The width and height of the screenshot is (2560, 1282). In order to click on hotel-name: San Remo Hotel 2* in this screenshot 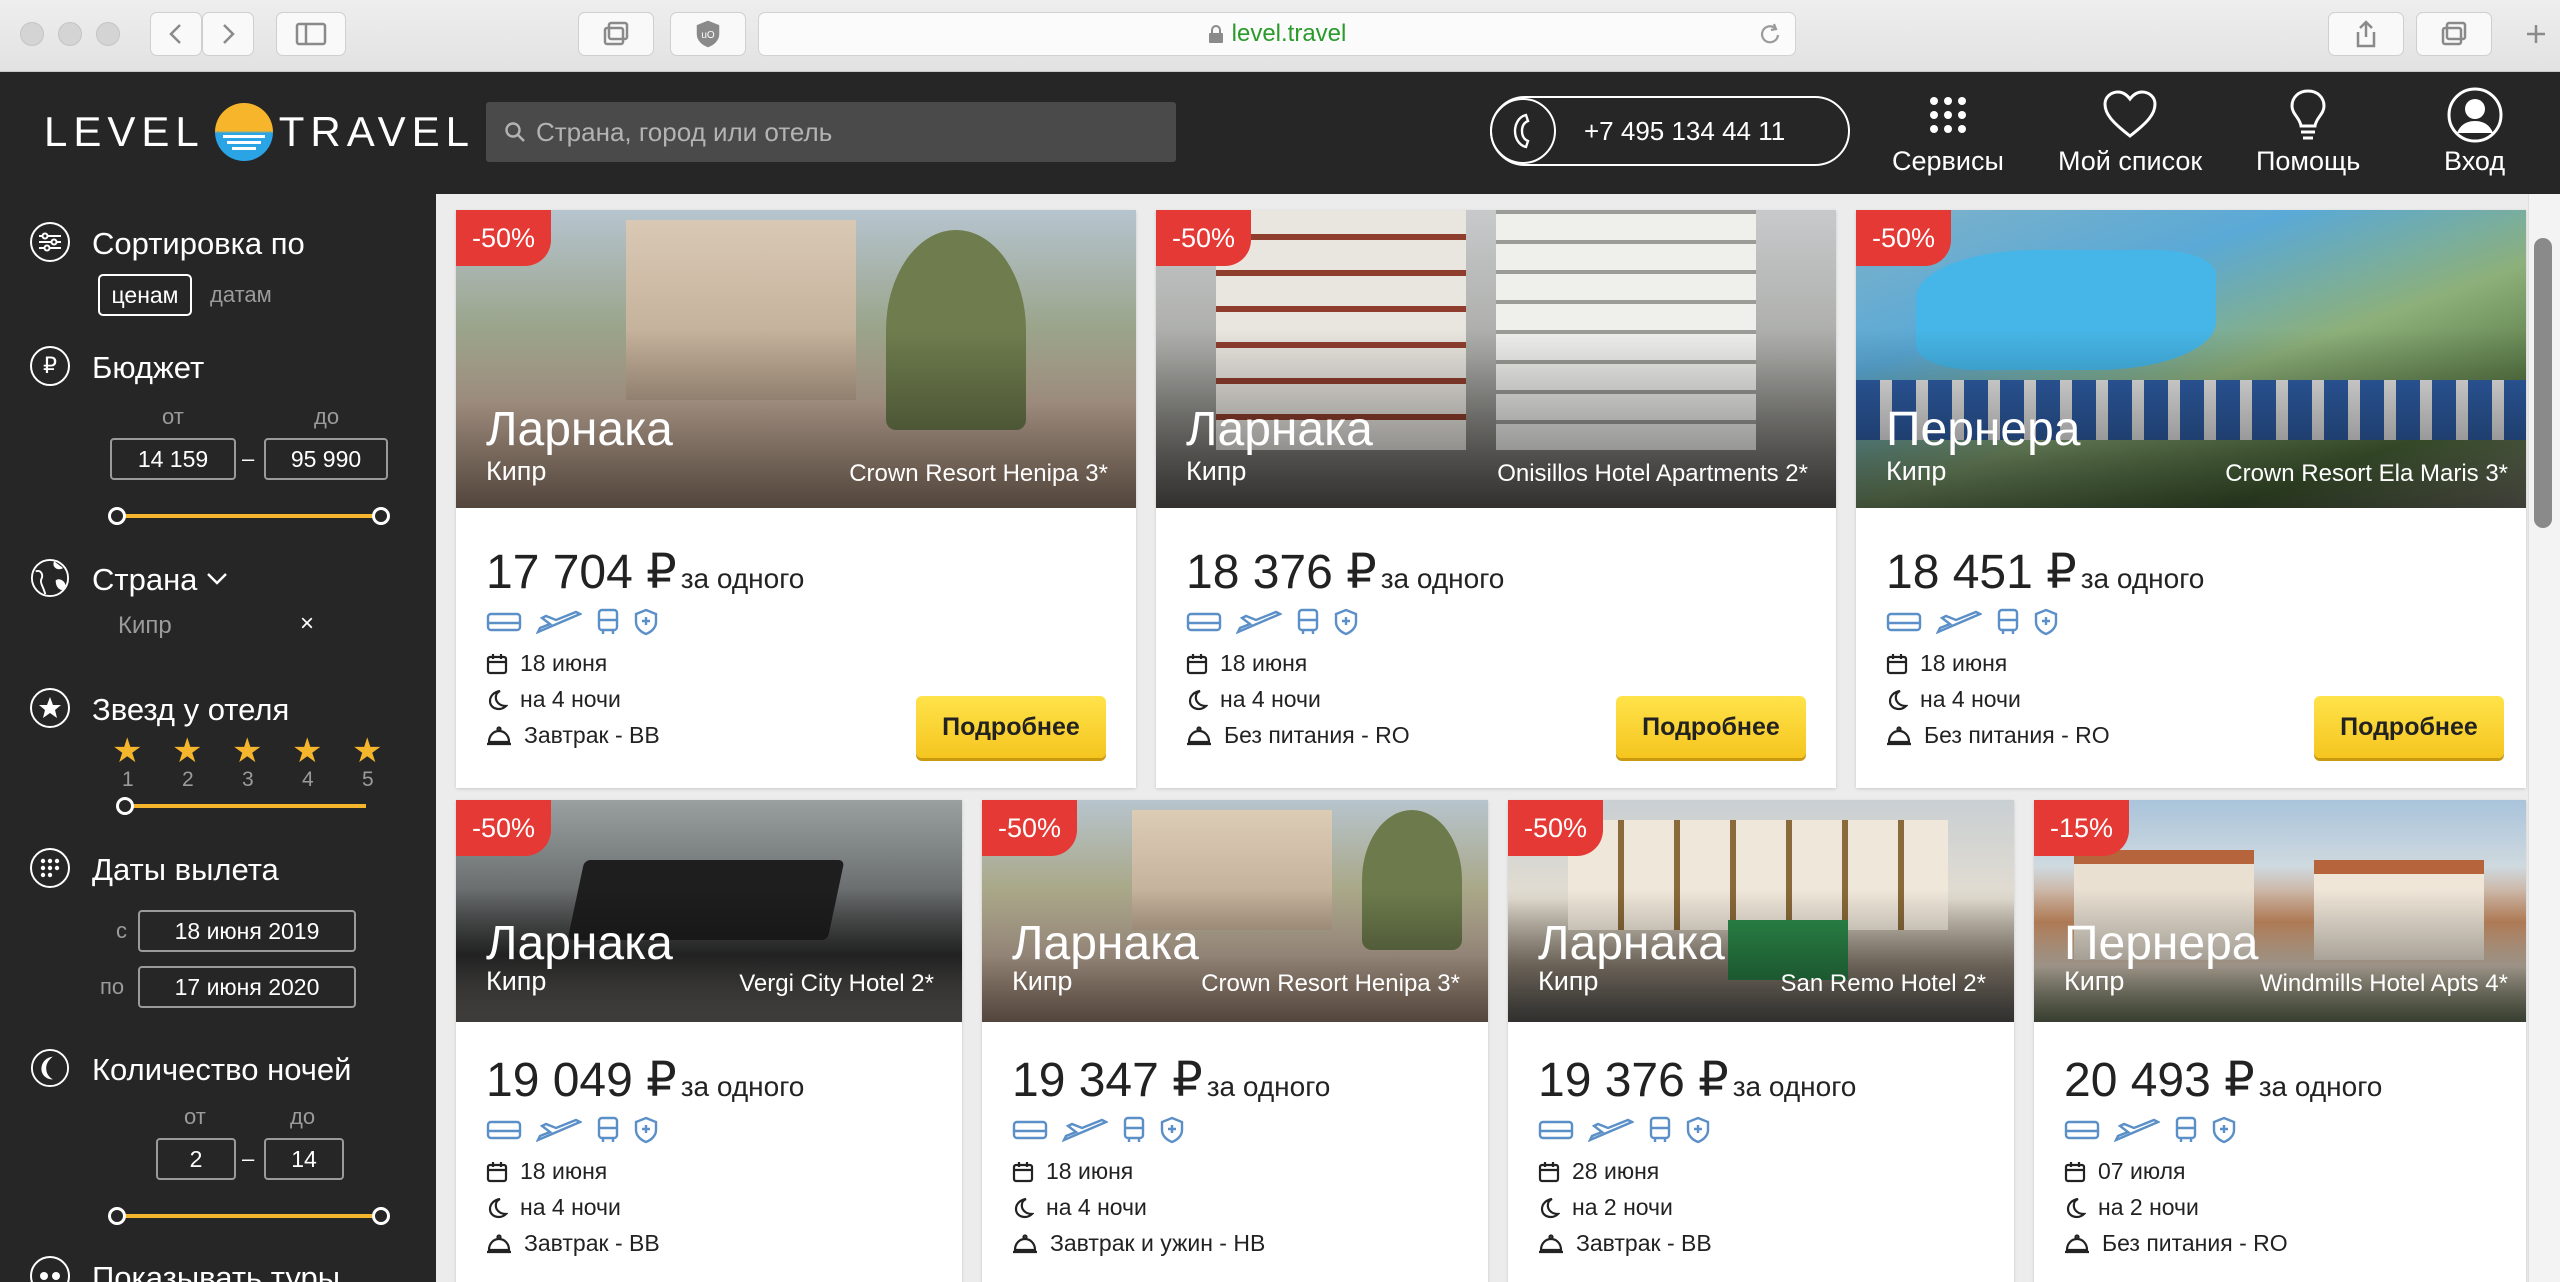, I will do `click(1883, 984)`.